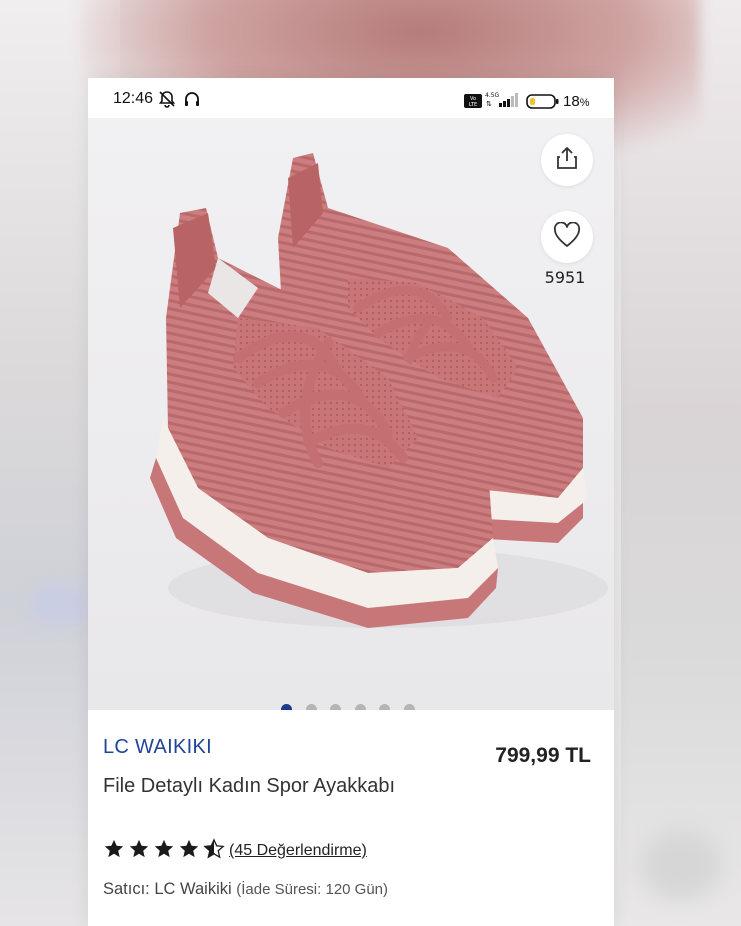 The height and width of the screenshot is (926, 741). I want to click on reviews-link: (45 Değerlendirme), so click(298, 851).